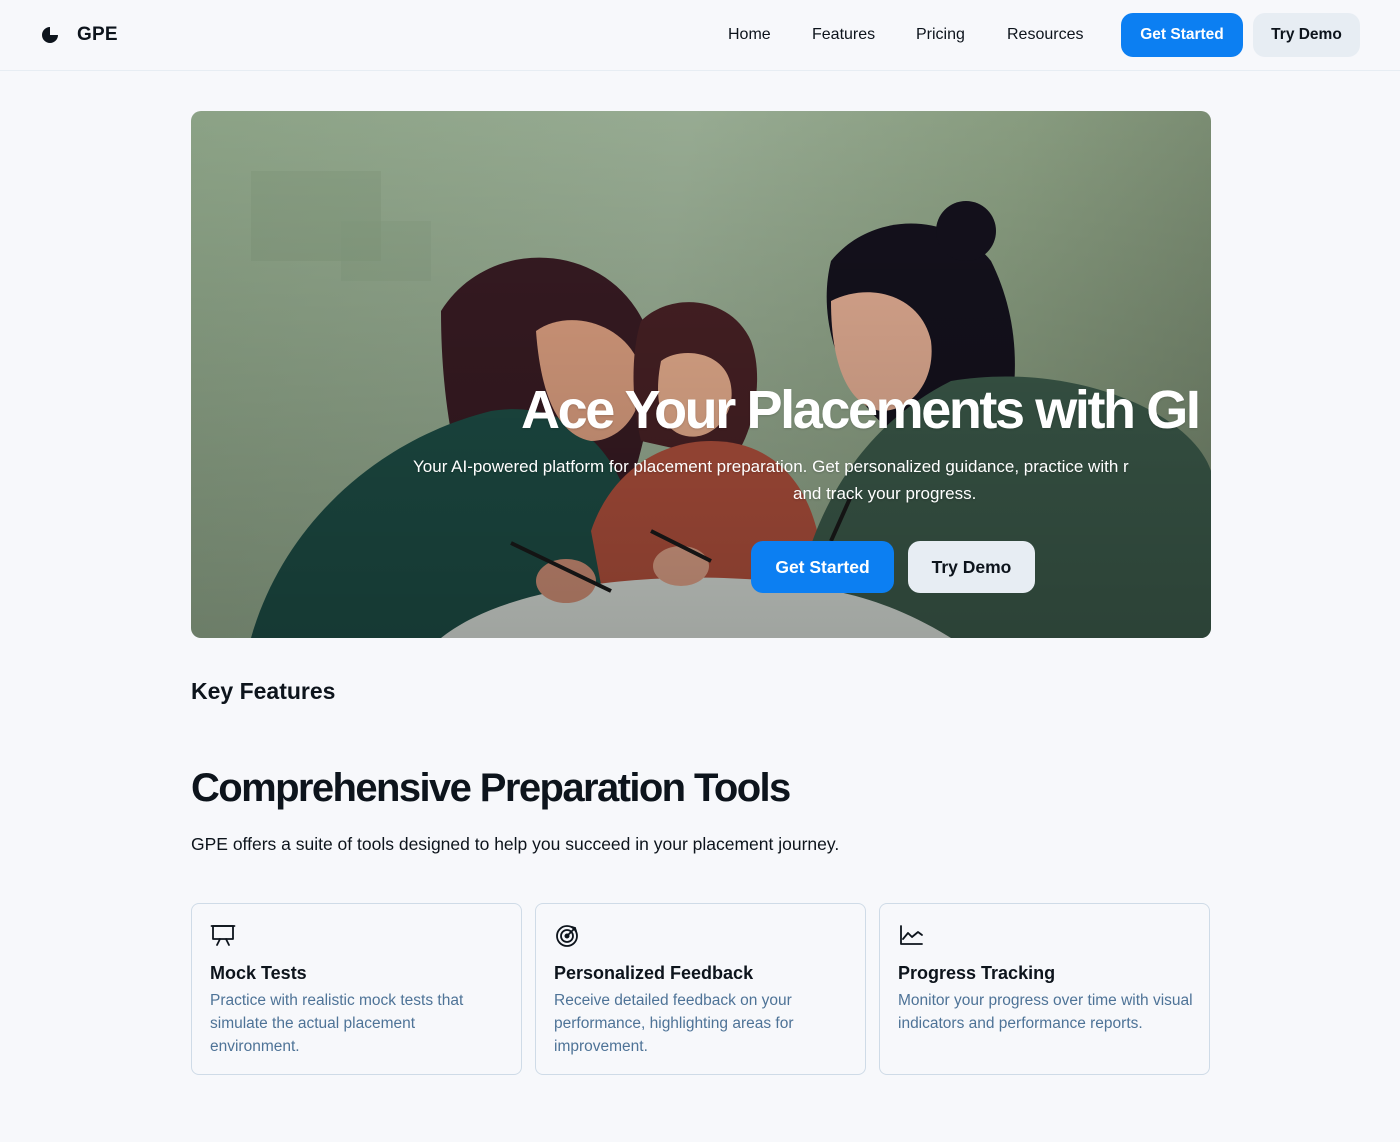  Describe the element at coordinates (97, 34) in the screenshot. I see `brand-name: GPE` at that location.